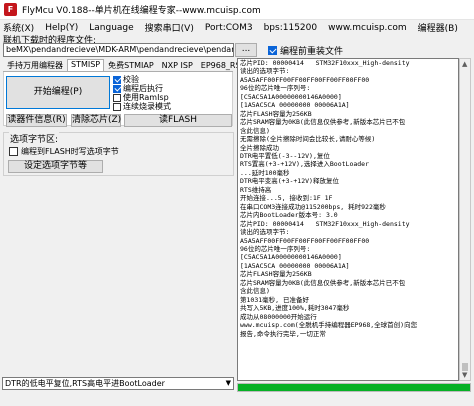  What do you see at coordinates (70, 151) in the screenshot?
I see `program-option-bytes-label: 编程到FLASH时写选项字节` at bounding box center [70, 151].